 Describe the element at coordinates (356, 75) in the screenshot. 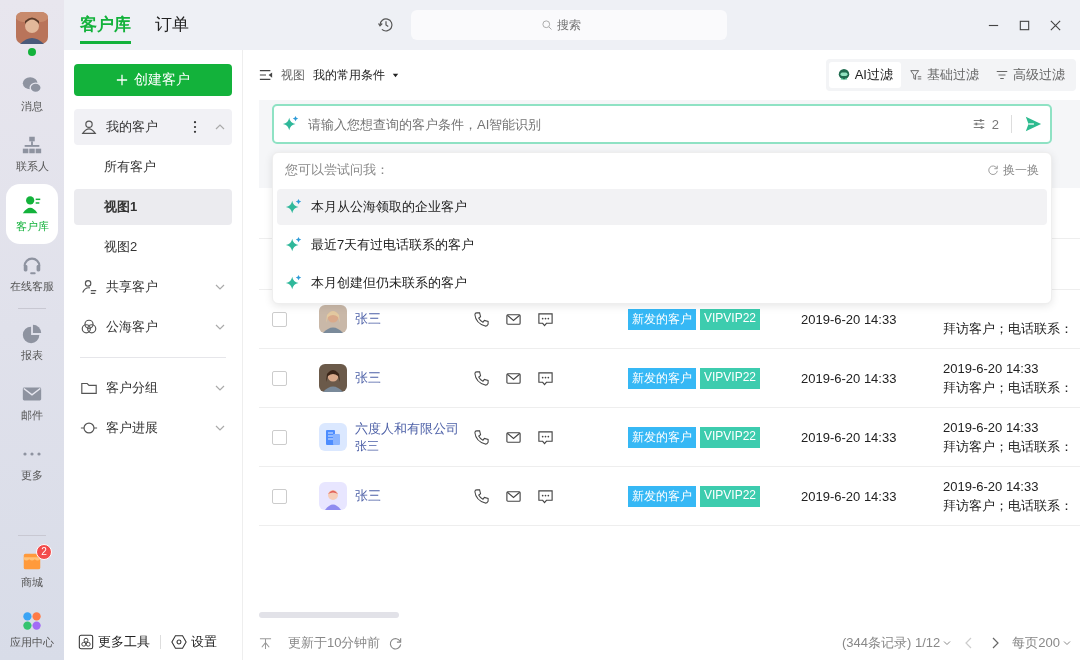

I see `view-dropdown: 我的常用条件` at that location.